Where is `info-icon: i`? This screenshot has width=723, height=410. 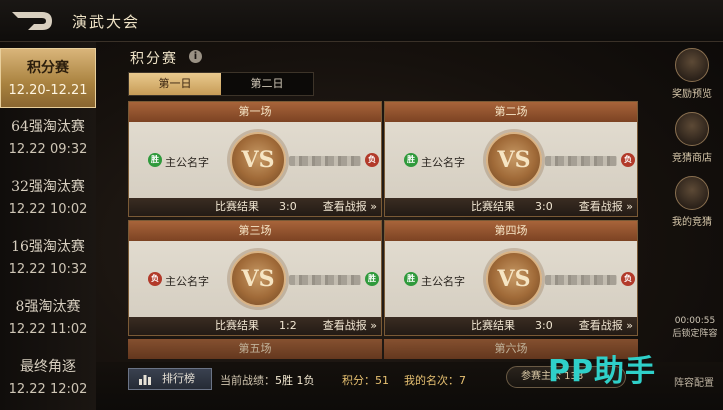
info-icon: i is located at coordinates (195, 56).